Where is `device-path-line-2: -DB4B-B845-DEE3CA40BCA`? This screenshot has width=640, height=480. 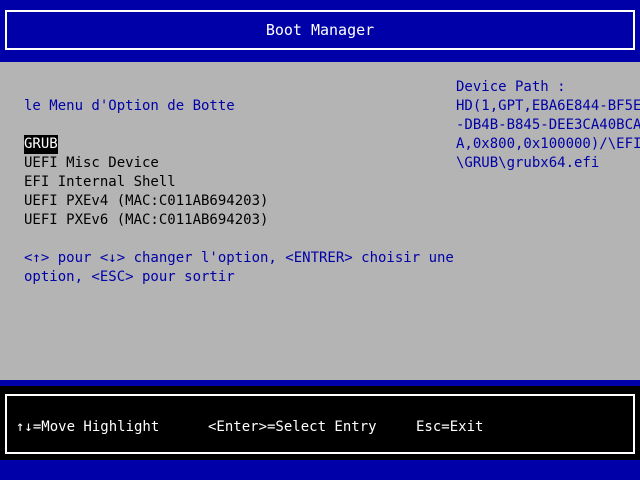 device-path-line-2: -DB4B-B845-DEE3CA40BCA is located at coordinates (548, 125).